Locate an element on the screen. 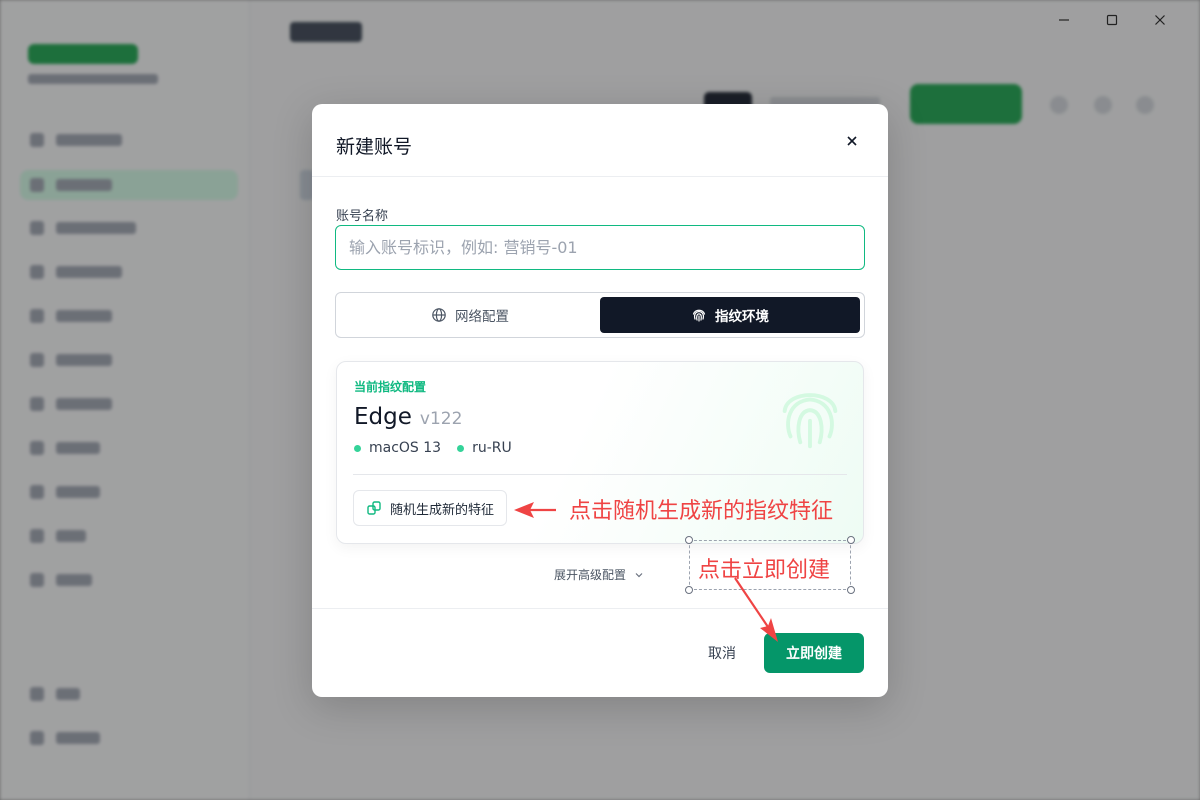 This screenshot has width=1200, height=800. tab-network-config-label: 网络配置 is located at coordinates (482, 317).